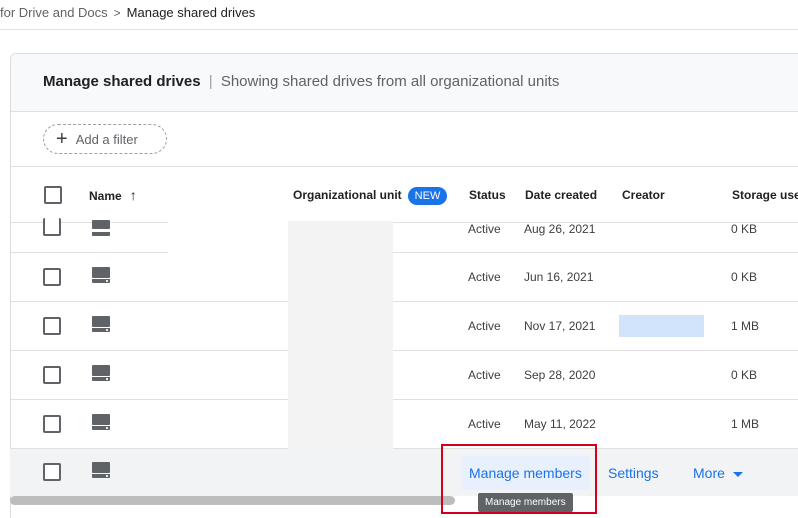 The image size is (798, 518). Describe the element at coordinates (54, 12) in the screenshot. I see `breadcrumb-previous: for Drive and Docs` at that location.